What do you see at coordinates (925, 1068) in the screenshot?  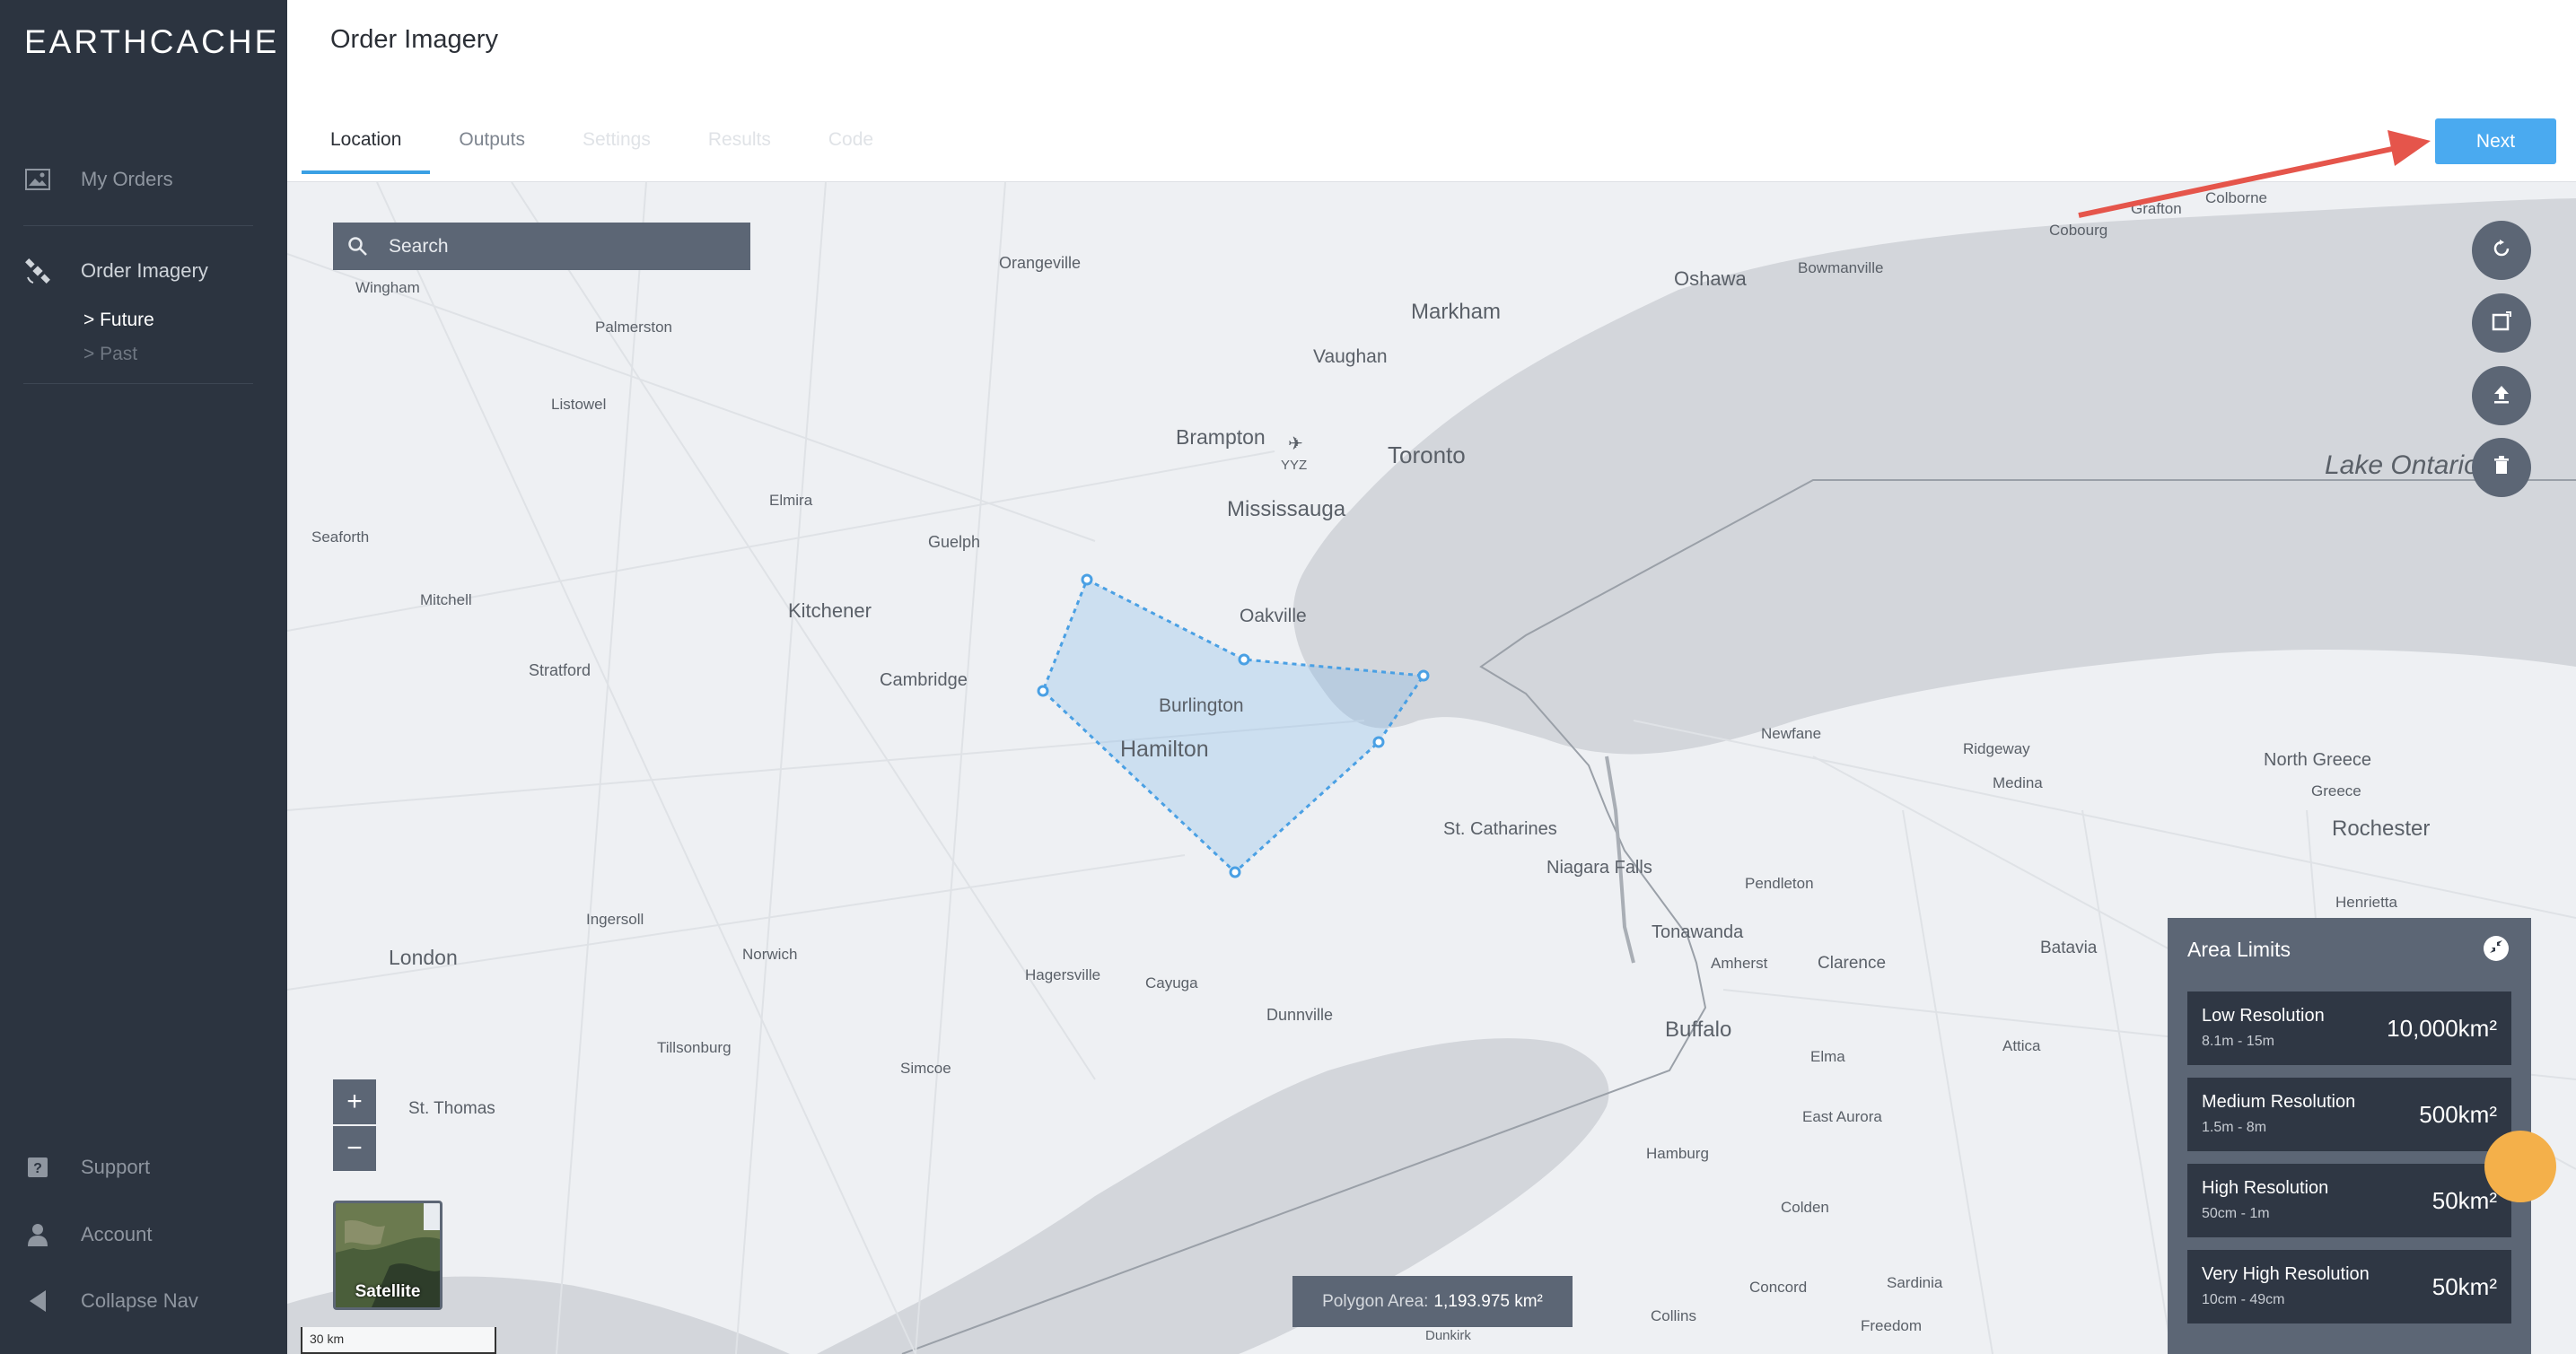 I see `map-label: Simcoe` at bounding box center [925, 1068].